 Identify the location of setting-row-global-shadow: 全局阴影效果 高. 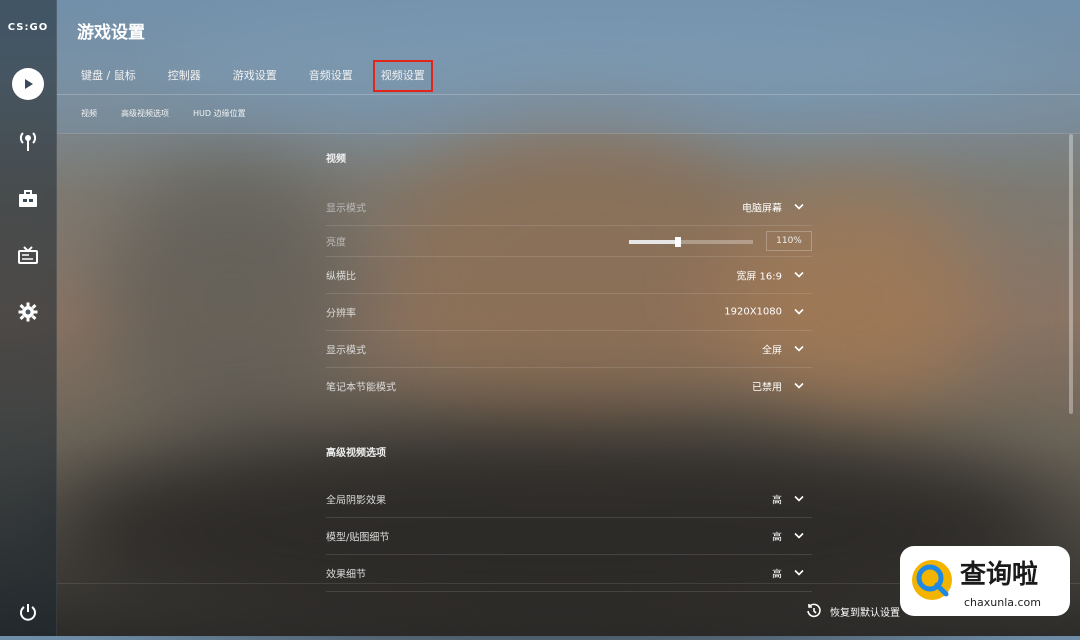
(569, 499).